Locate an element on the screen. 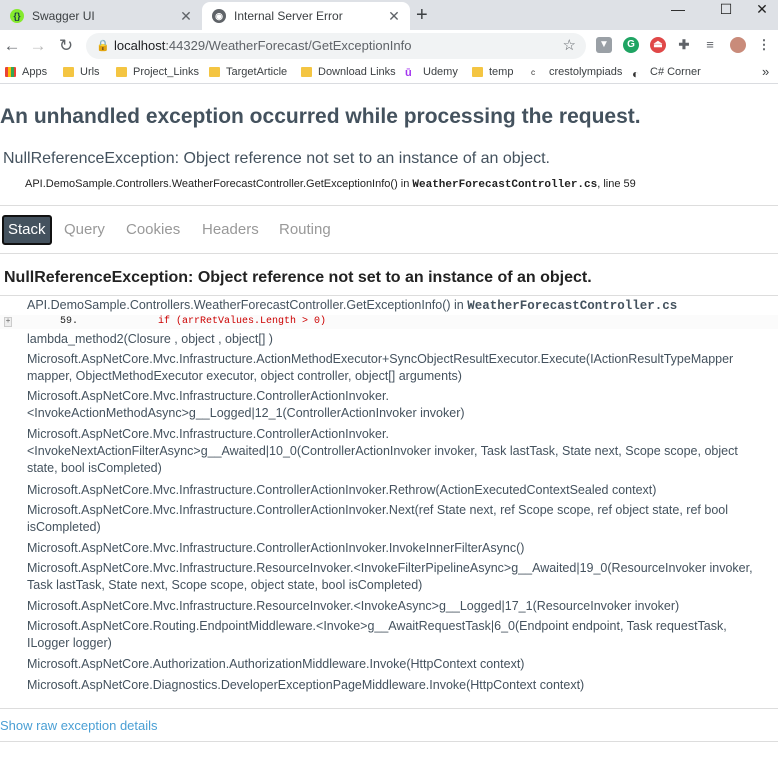 The width and height of the screenshot is (778, 768). reading-list-icon: ≡ is located at coordinates (710, 45).